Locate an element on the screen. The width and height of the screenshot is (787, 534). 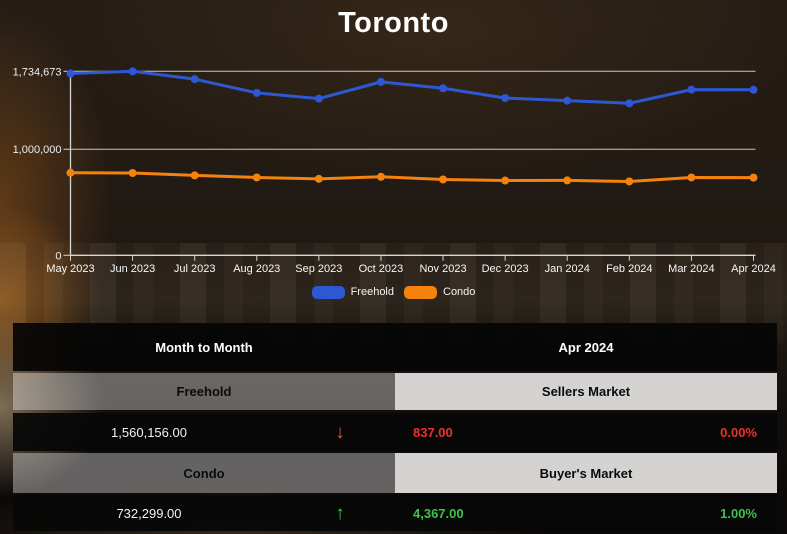
svg-text: 1,000,000 is located at coordinates (37, 150).